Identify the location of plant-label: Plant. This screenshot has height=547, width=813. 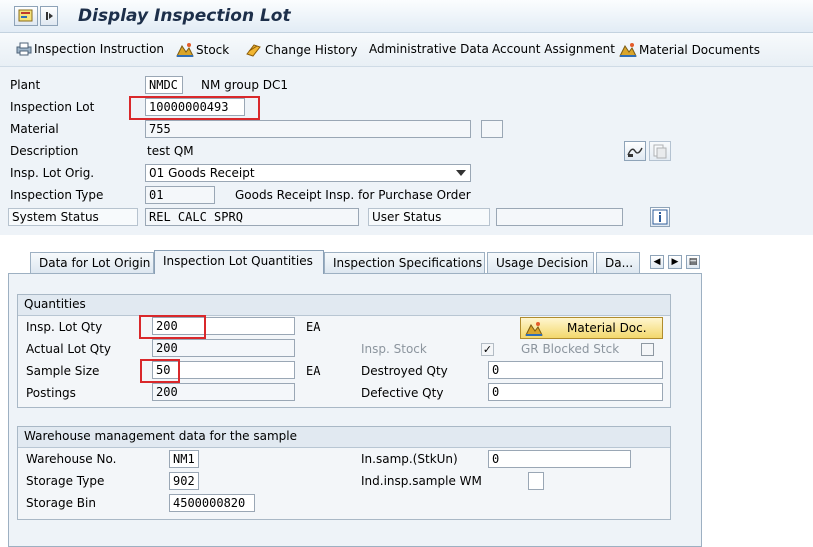
(25, 85).